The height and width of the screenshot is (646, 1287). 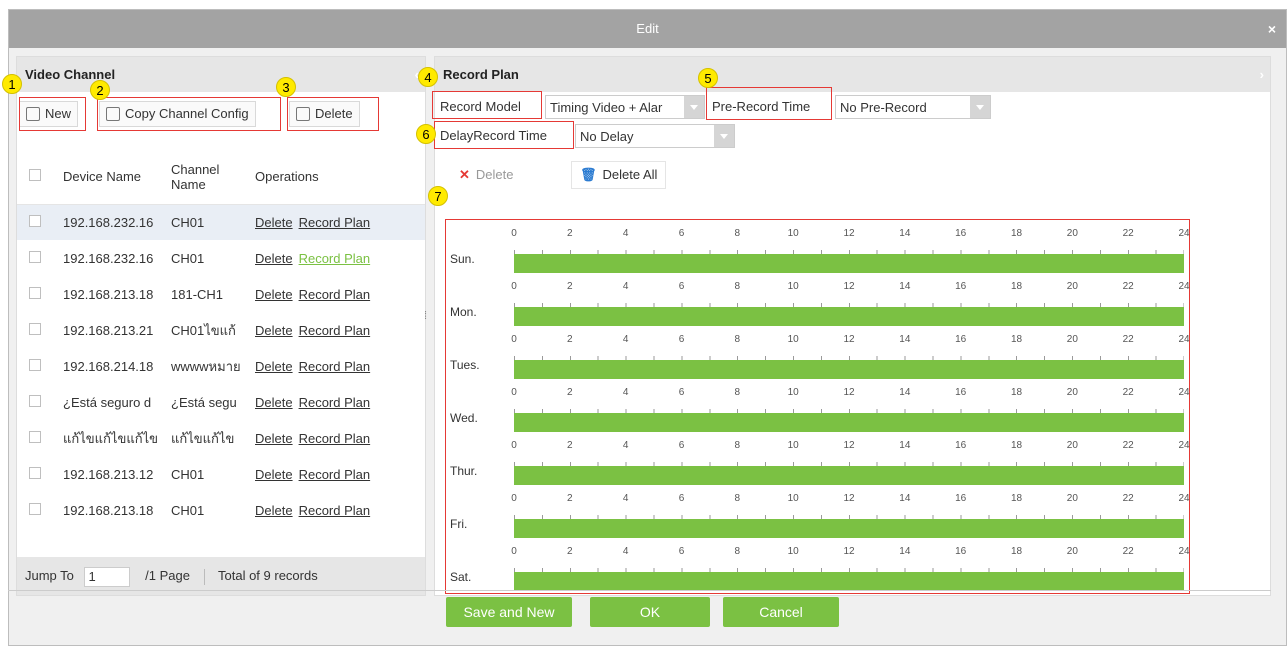 I want to click on table-row: 192.168.214.18 wwwwหมาย Delete Record Plan, so click(x=221, y=366).